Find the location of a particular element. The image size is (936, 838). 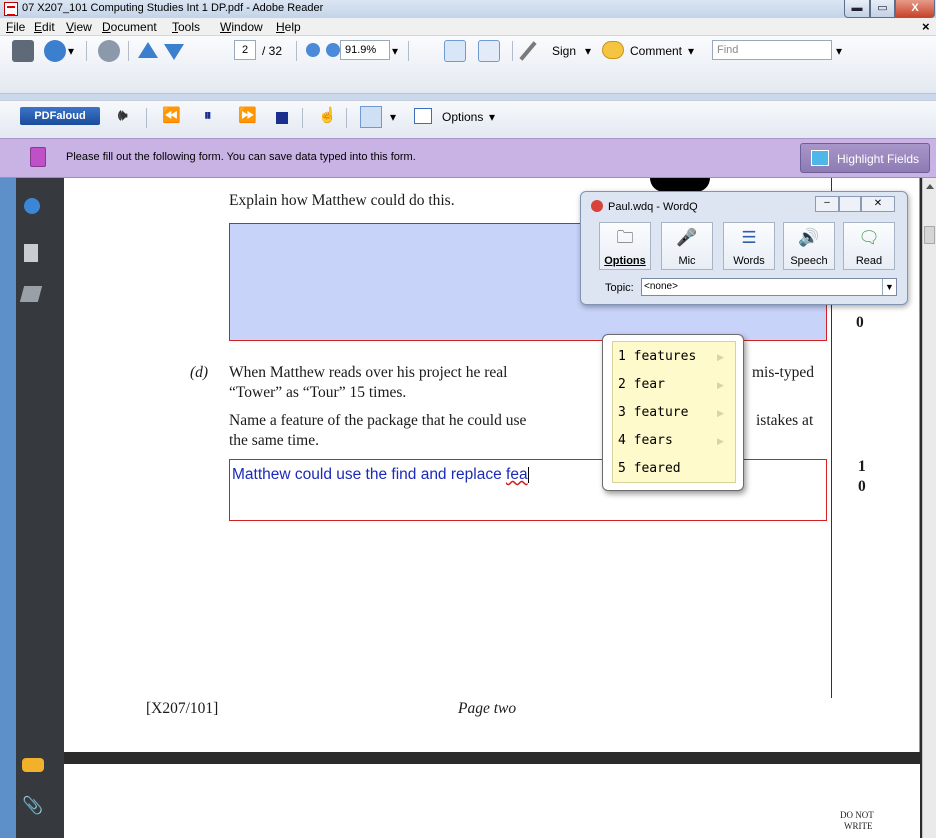

menu-help: Help is located at coordinates (288, 27).